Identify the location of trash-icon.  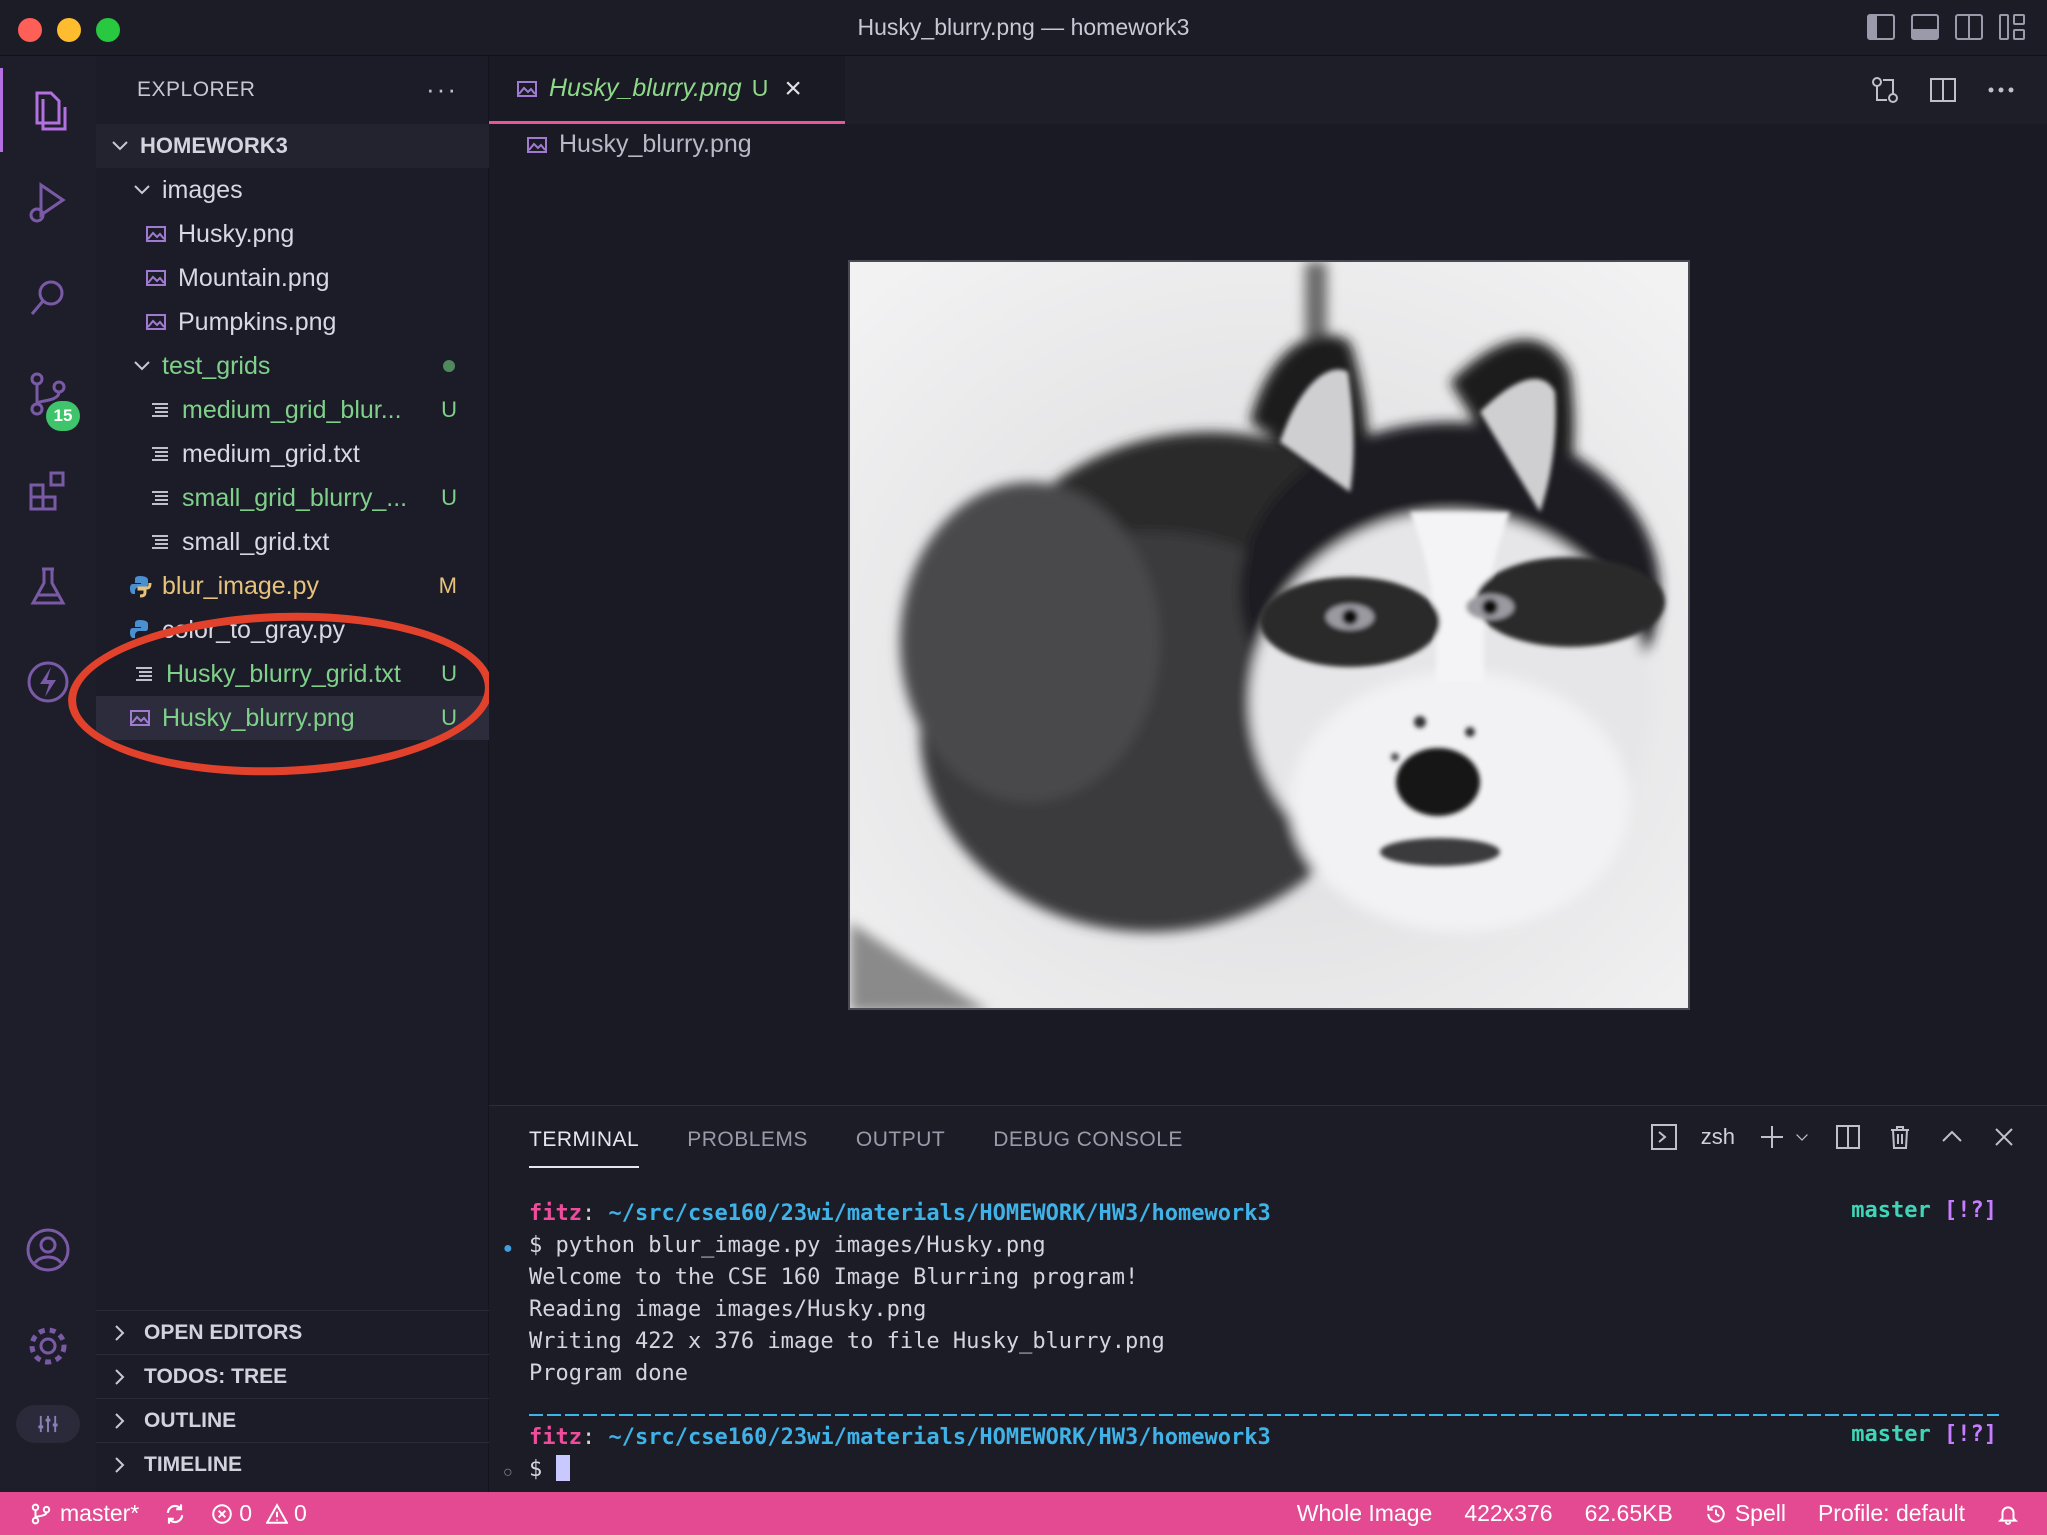
(1900, 1137).